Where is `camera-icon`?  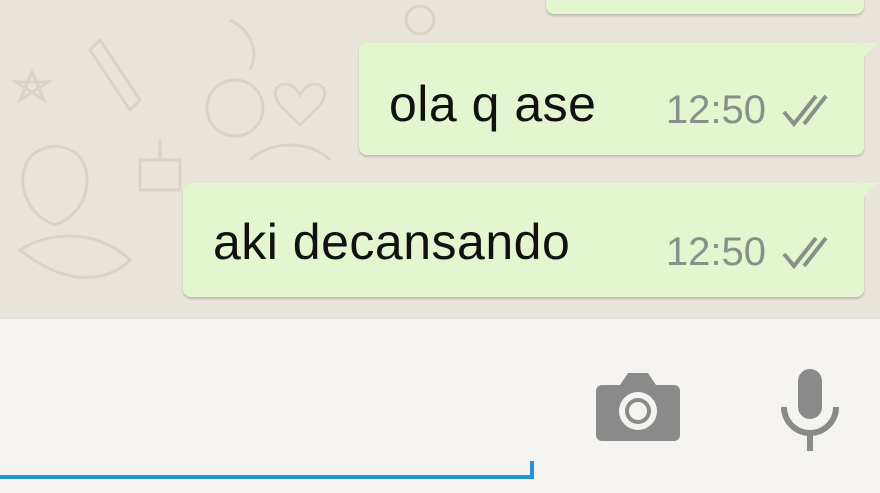
camera-icon is located at coordinates (638, 405).